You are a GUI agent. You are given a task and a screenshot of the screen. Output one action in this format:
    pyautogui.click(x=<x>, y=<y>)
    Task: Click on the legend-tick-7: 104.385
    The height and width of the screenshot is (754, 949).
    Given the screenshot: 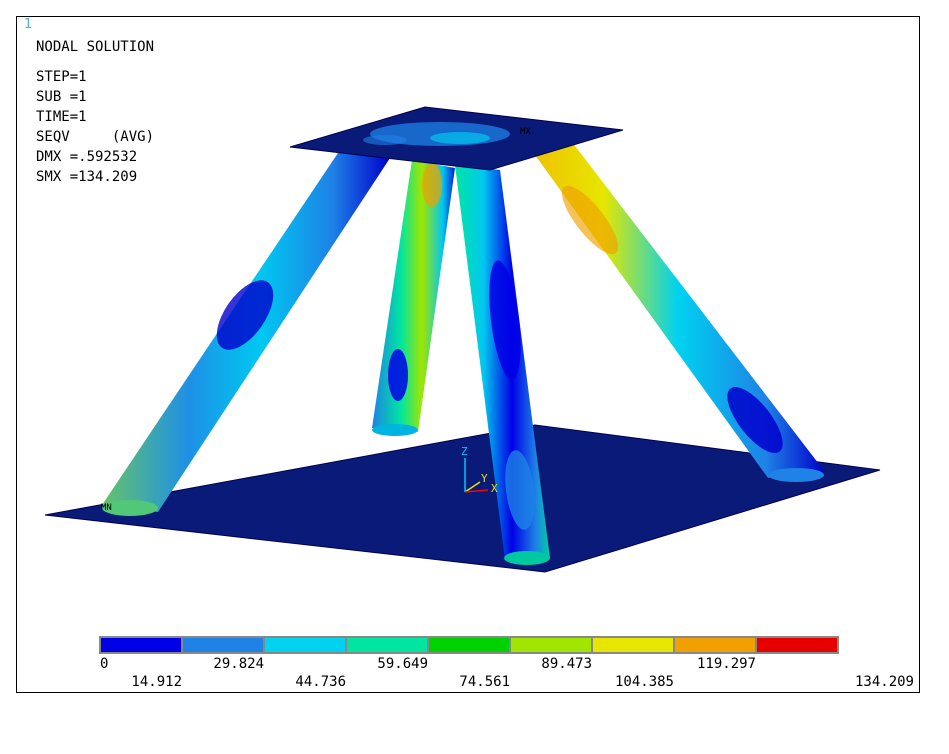 What is the action you would take?
    pyautogui.click(x=644, y=682)
    